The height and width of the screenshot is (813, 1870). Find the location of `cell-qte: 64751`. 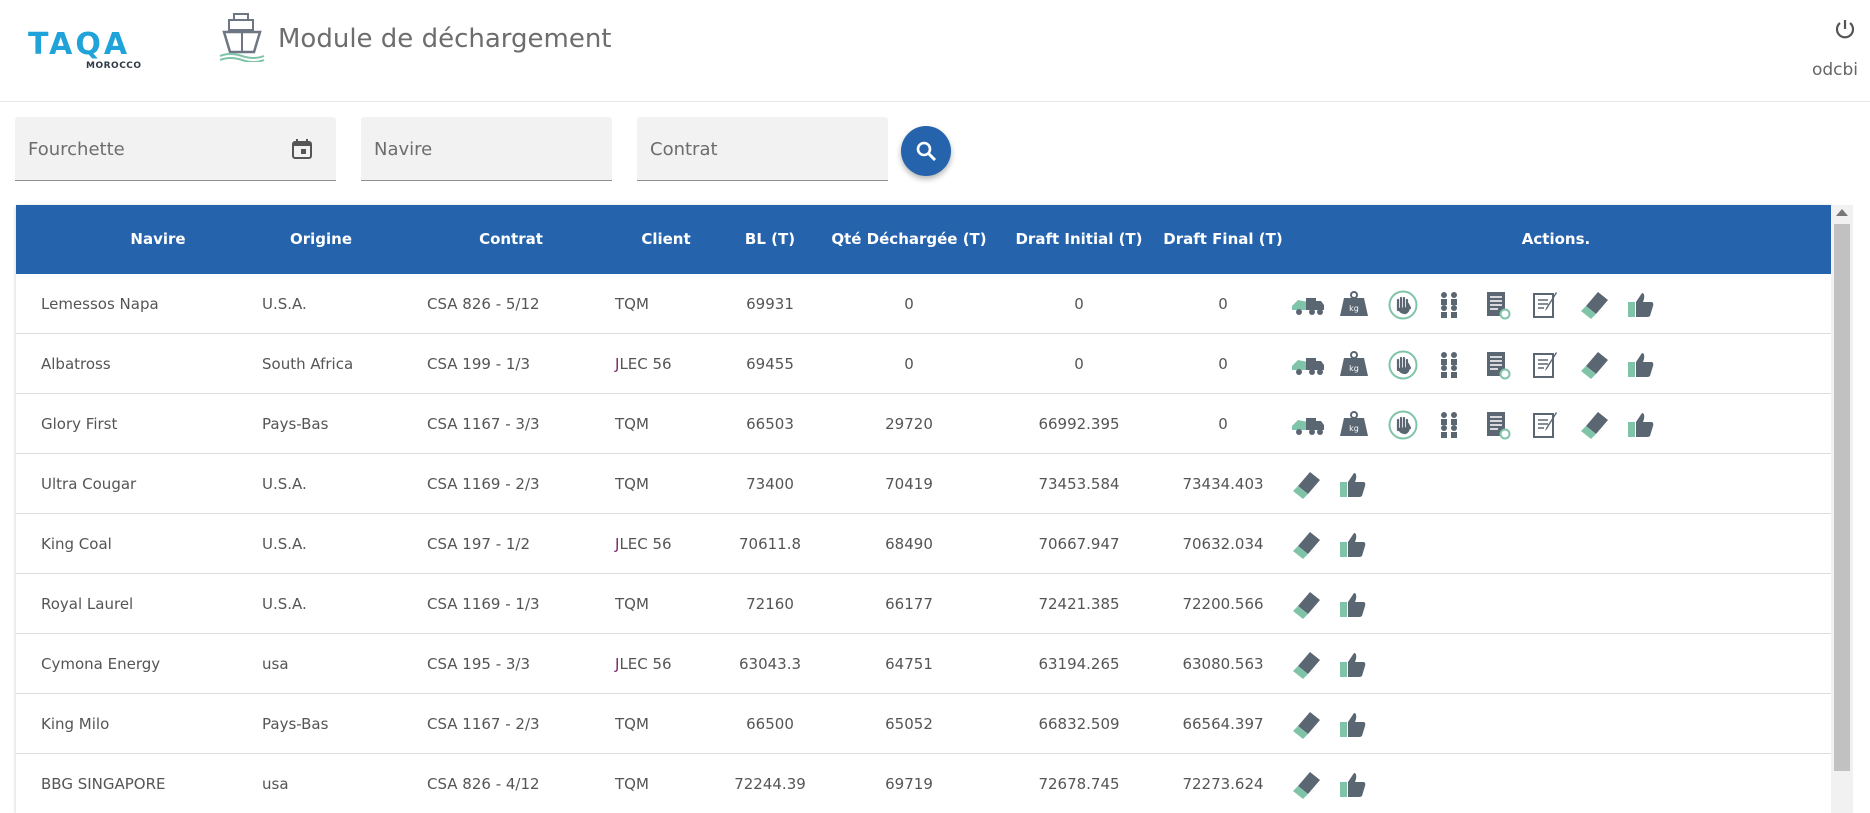

cell-qte: 64751 is located at coordinates (909, 664).